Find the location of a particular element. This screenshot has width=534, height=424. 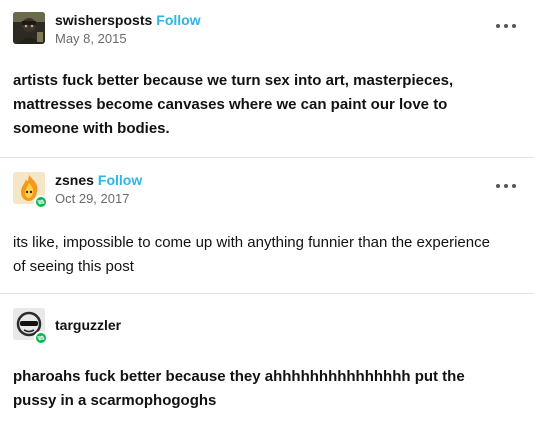

author-line: zsnes Follow is located at coordinates (98, 180).